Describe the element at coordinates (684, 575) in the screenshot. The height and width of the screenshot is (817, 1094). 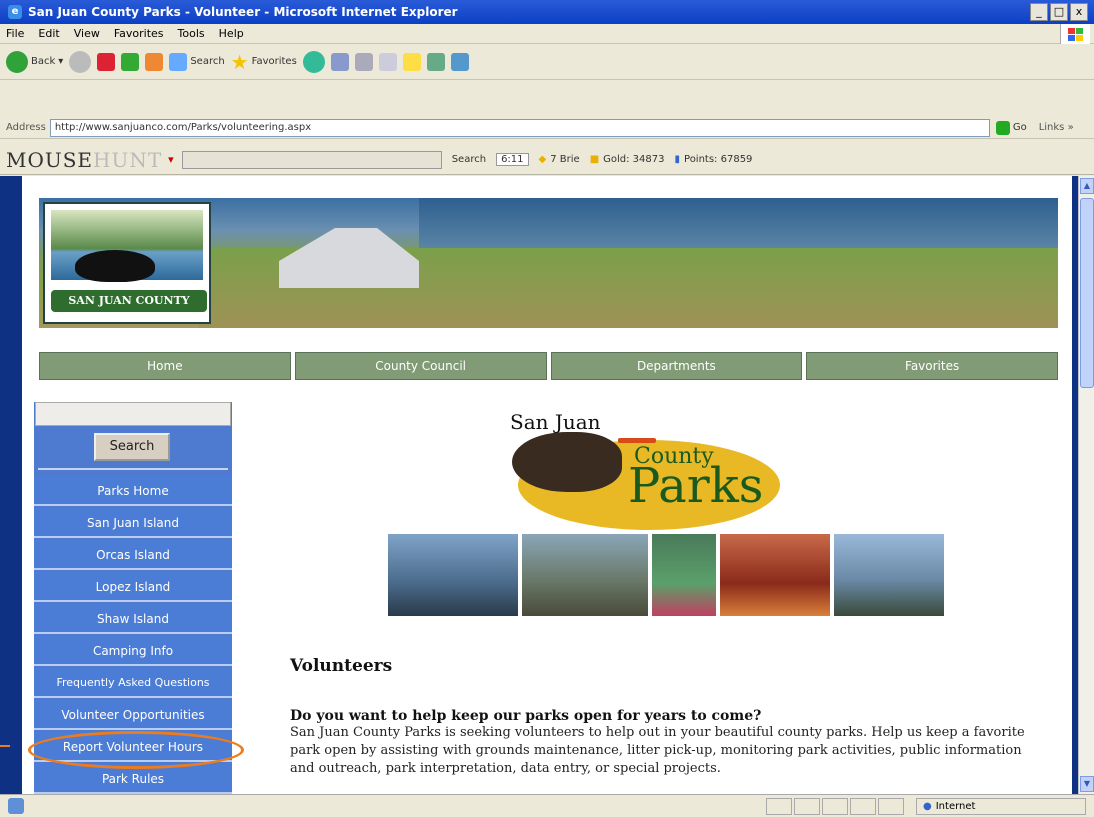
I see `photo-kids` at that location.